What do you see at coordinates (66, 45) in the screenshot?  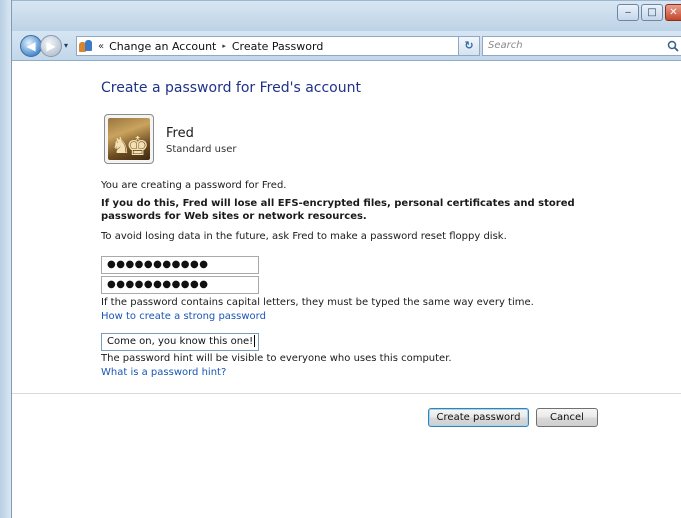 I see `recent-pages-dropdown: ▾` at bounding box center [66, 45].